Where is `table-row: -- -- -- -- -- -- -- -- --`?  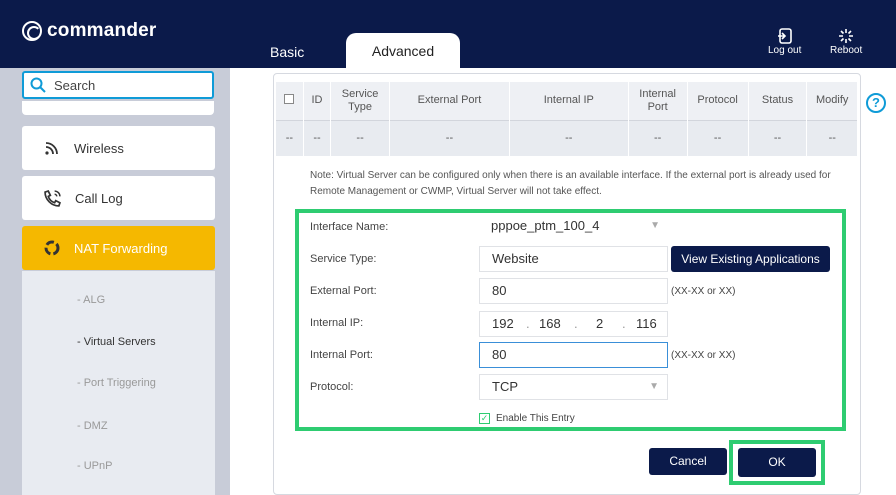
table-row: -- -- -- -- -- -- -- -- -- is located at coordinates (567, 137).